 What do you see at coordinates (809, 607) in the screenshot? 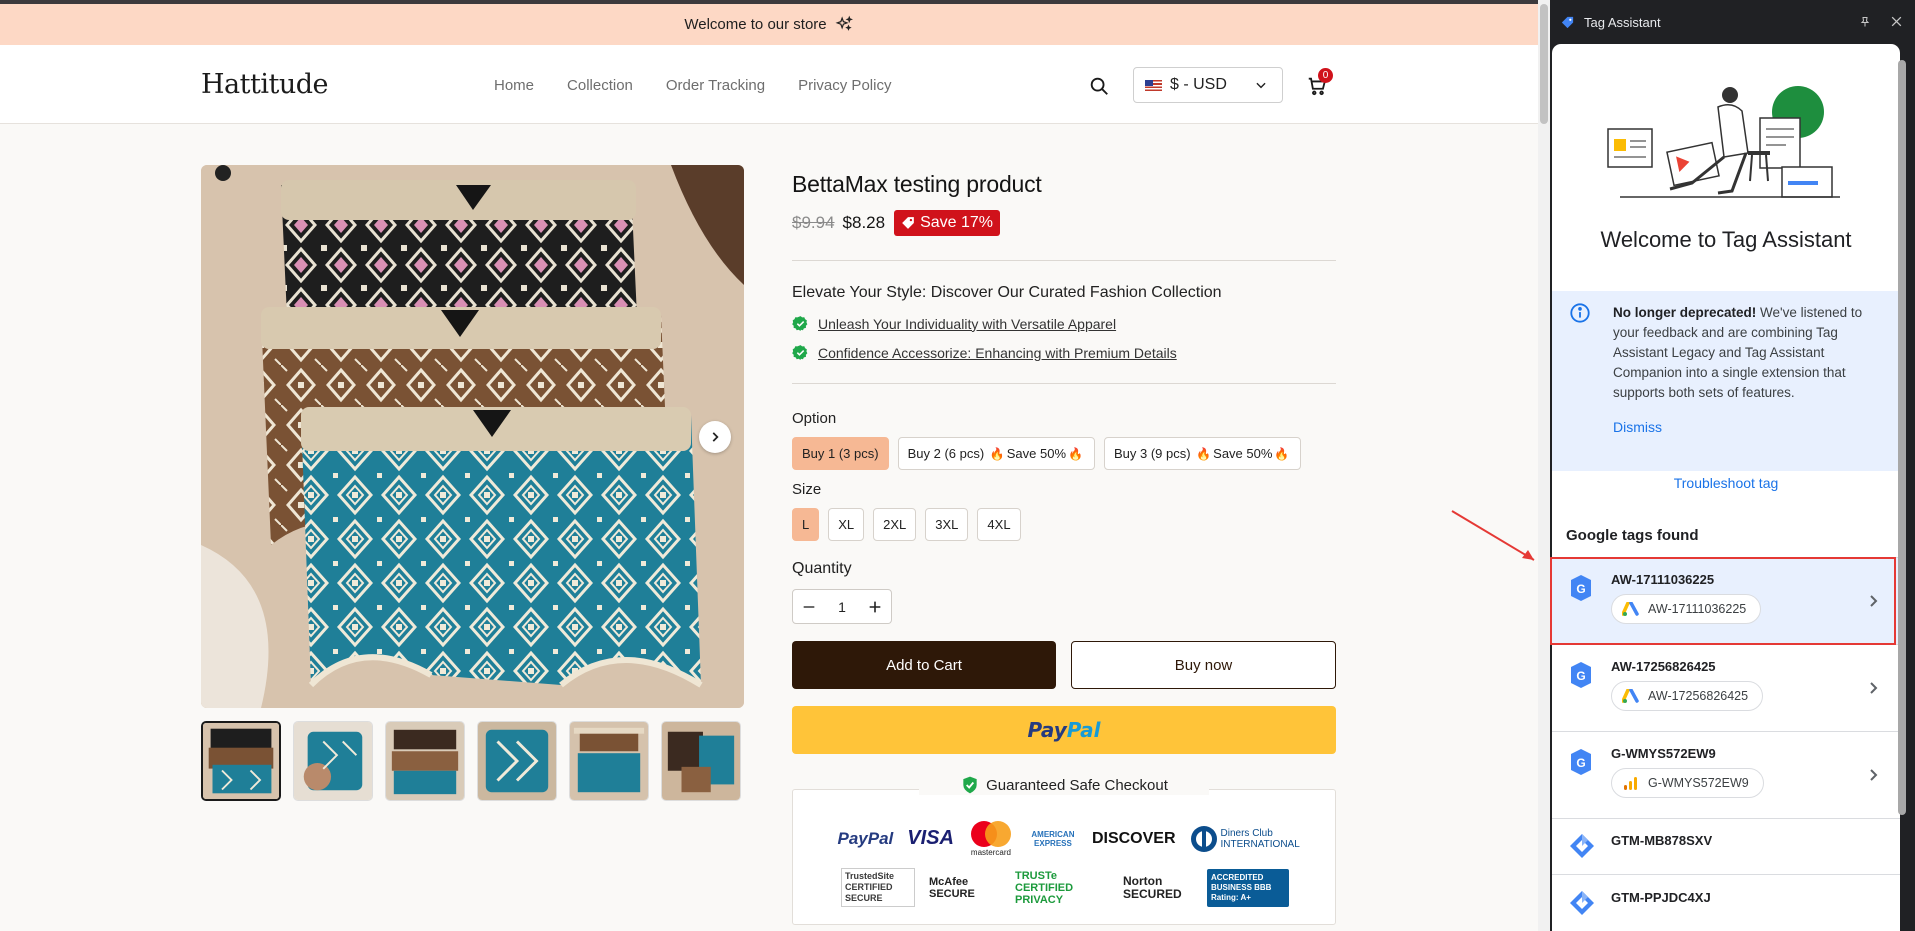
I see `minus-icon` at bounding box center [809, 607].